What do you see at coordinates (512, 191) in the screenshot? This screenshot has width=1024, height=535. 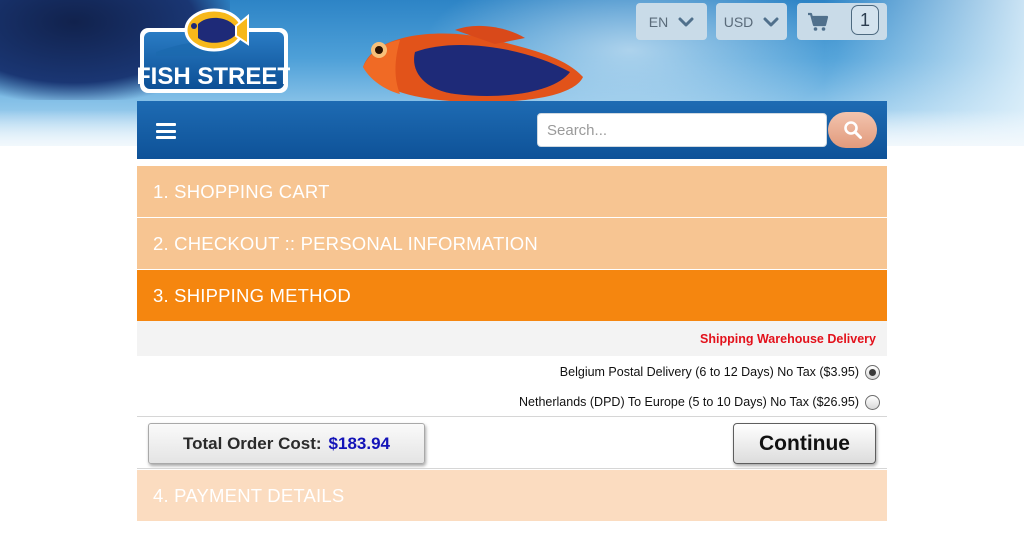 I see `step-shopping-cart: 1. SHOPPING CART` at bounding box center [512, 191].